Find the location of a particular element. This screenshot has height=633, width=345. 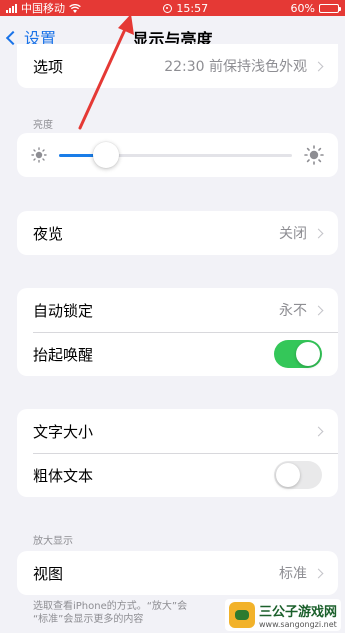

watermark-title: 三公子游戏网 is located at coordinates (297, 612).